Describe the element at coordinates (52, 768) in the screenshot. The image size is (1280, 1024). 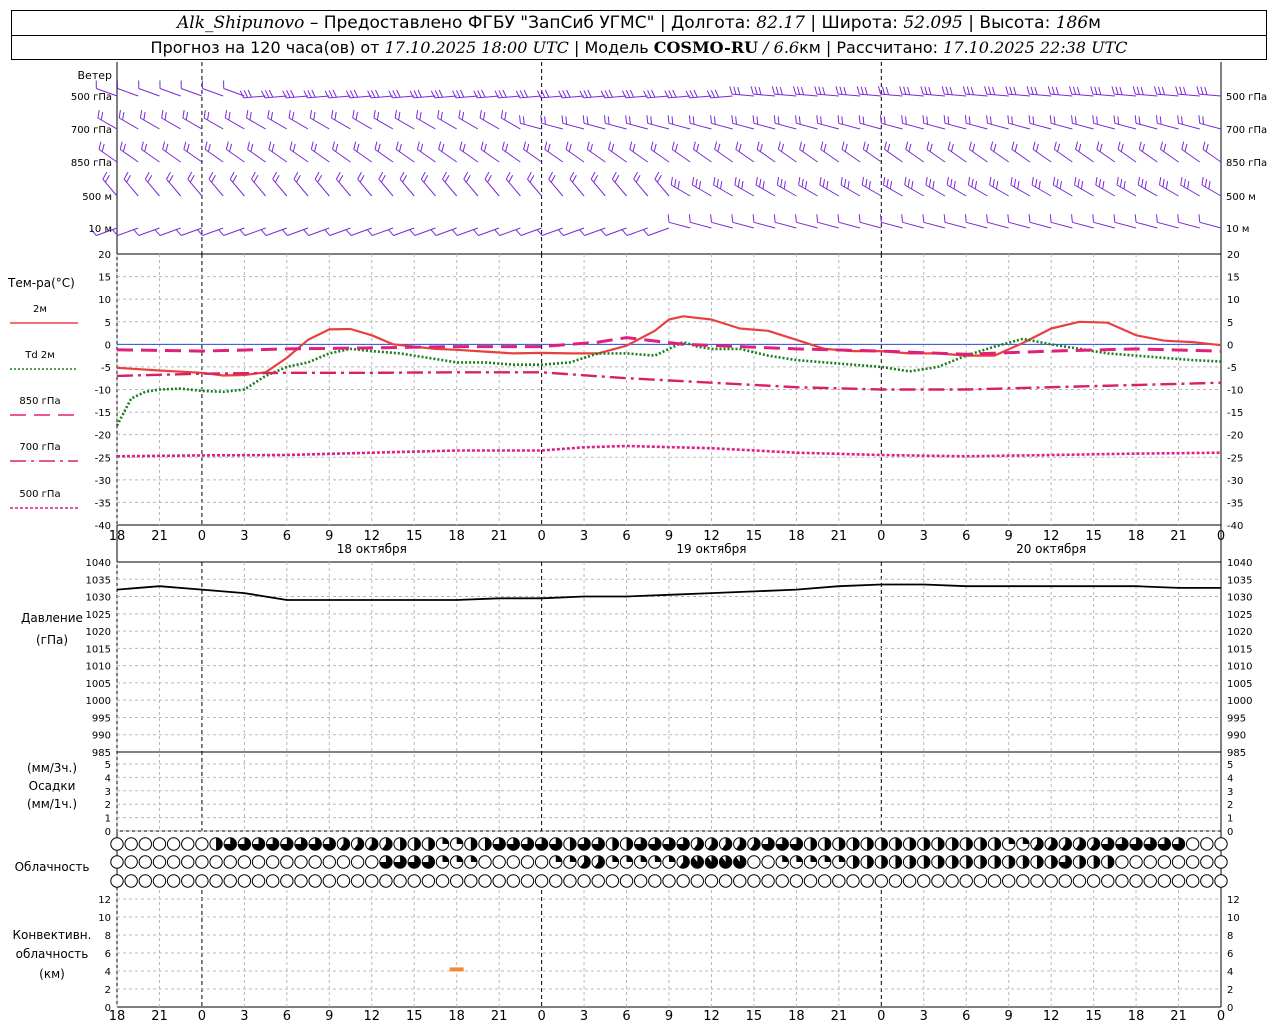
I see `precip-unit-3h: (мм/3ч.)` at that location.